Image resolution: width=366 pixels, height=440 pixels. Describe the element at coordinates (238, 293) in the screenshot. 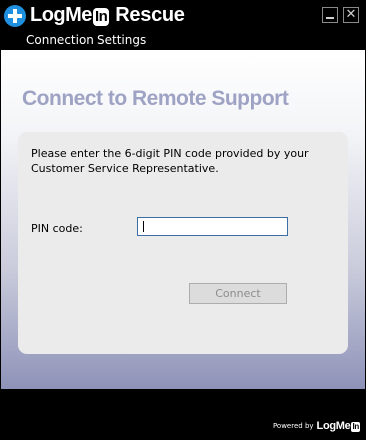

I see `connect-button: Connect` at that location.